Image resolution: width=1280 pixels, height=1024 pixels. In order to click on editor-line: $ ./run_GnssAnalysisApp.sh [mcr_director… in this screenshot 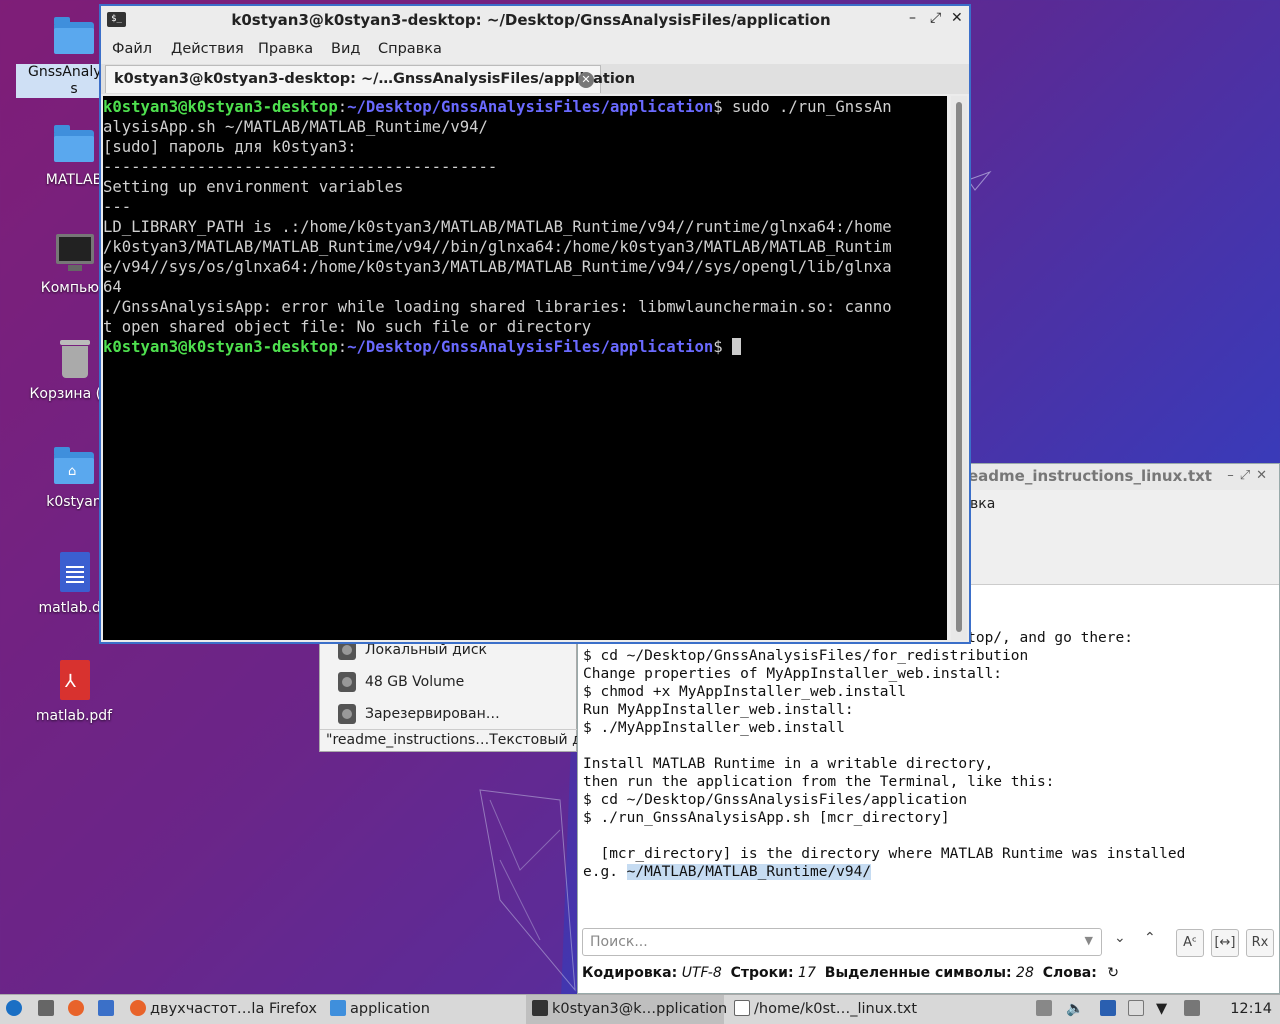, I will do `click(766, 818)`.